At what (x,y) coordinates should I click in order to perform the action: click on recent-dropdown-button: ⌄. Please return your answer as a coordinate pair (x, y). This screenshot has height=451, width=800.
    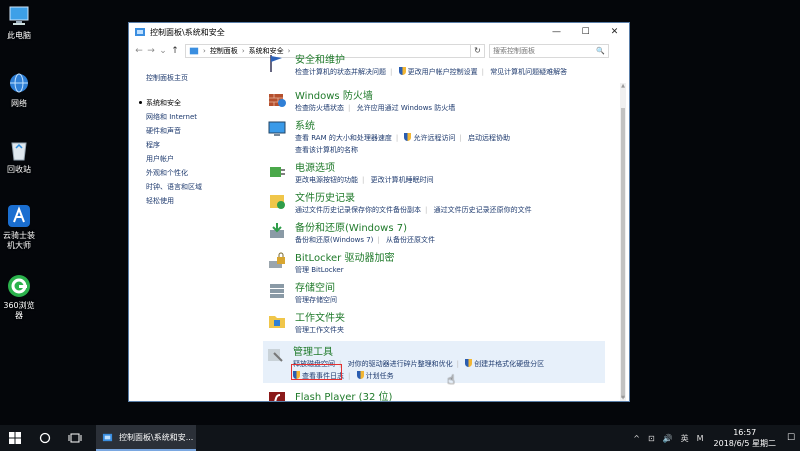
    Looking at the image, I should click on (163, 51).